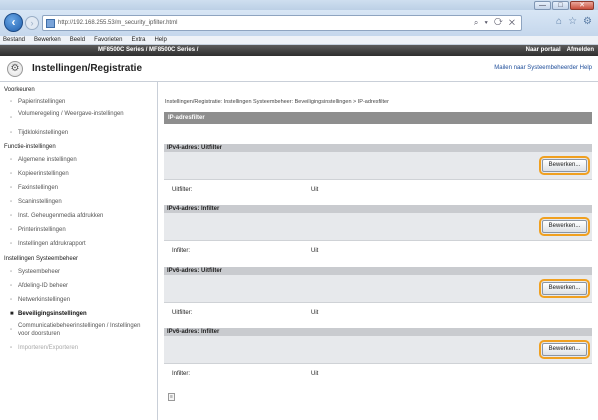 This screenshot has height=420, width=598. I want to click on sidebar-item-label: Beveiligingsinstellingen, so click(52, 314).